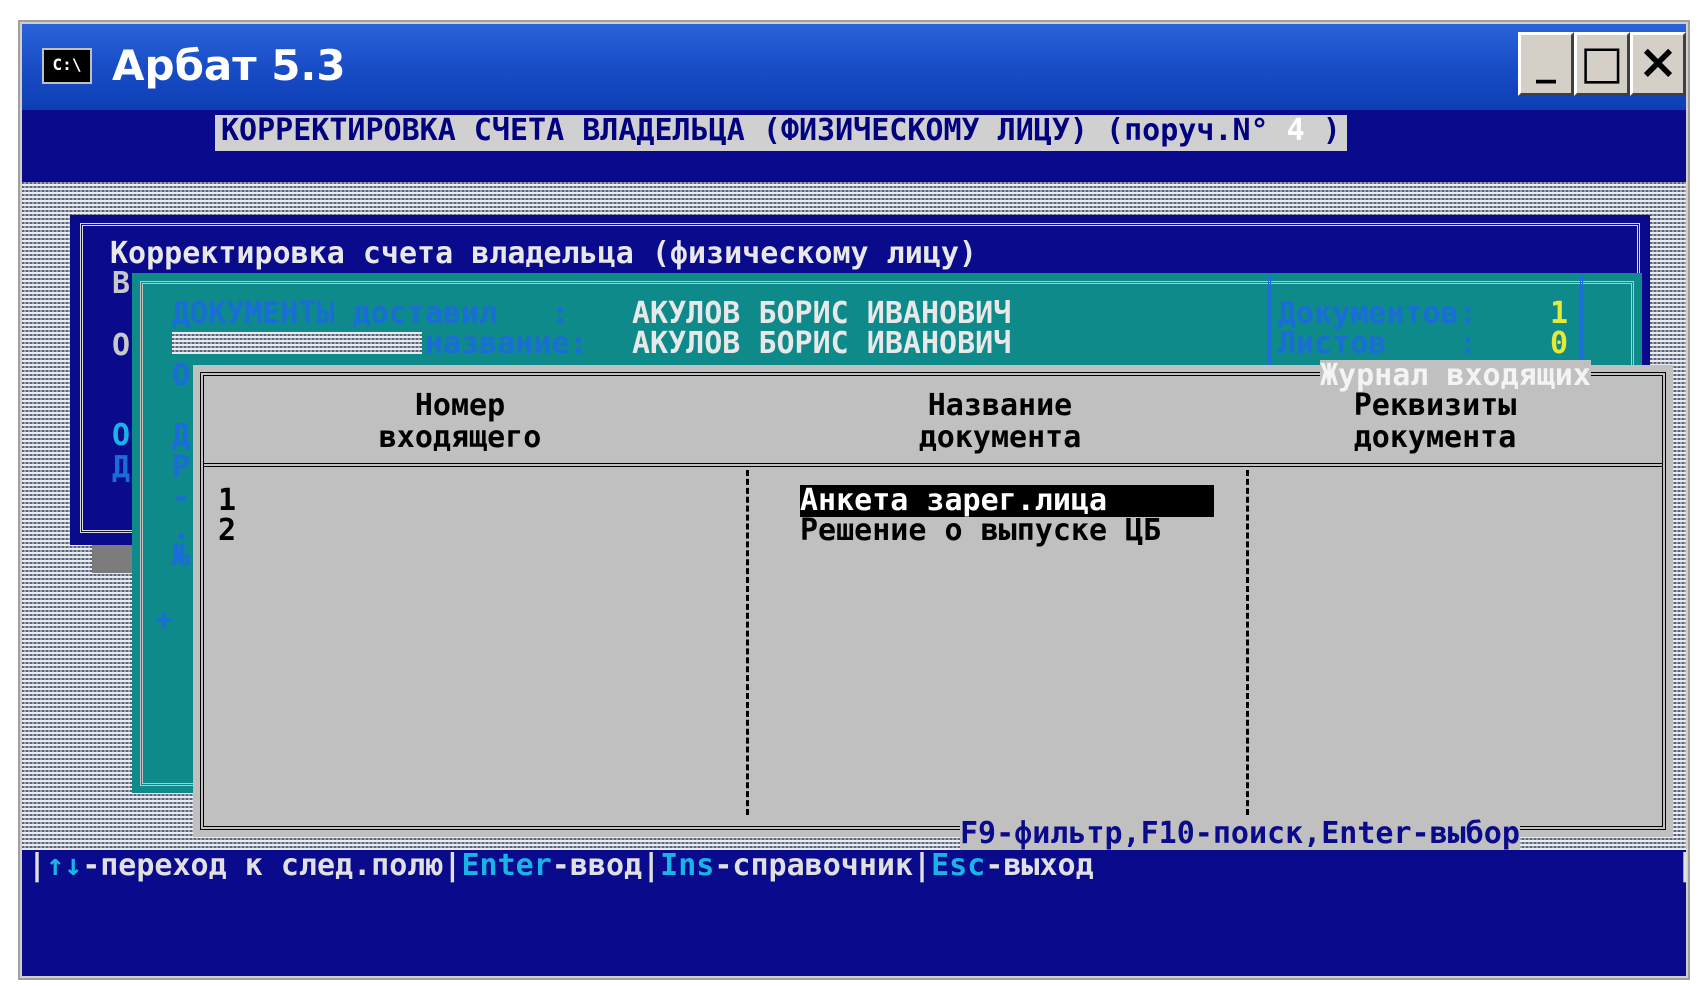  Describe the element at coordinates (1240, 833) in the screenshot. I see `journal-footer-hints: F9-фильтр,F10-поиск,Enter-выбор` at that location.